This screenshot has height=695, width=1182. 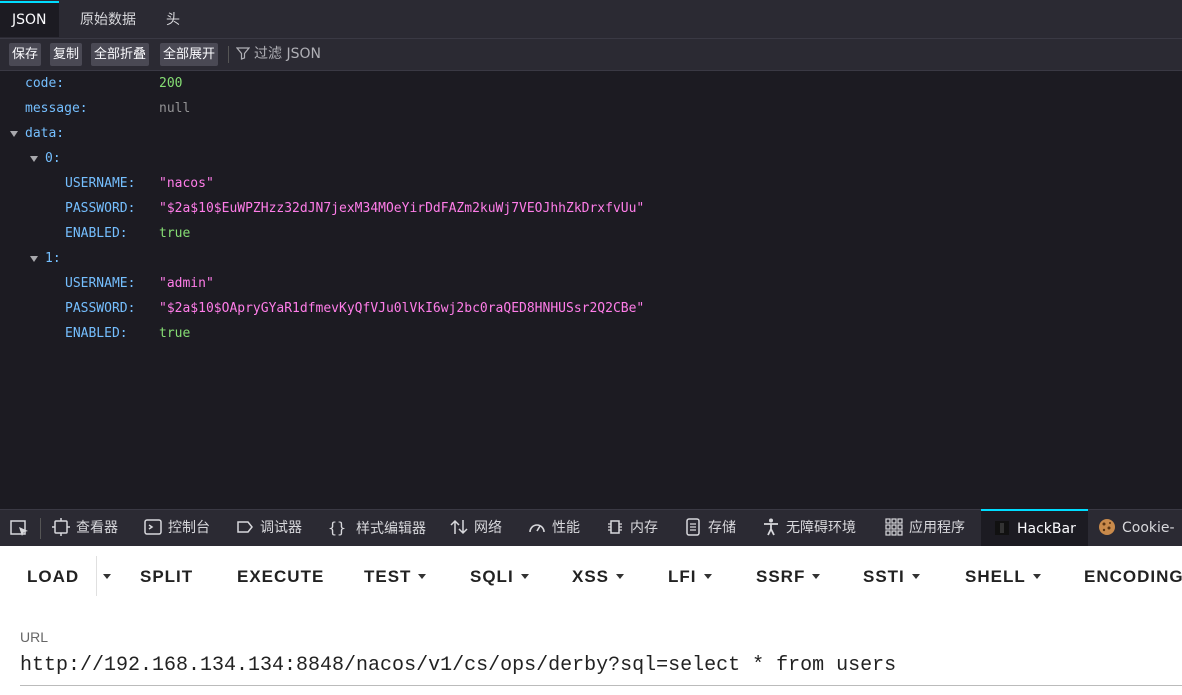 What do you see at coordinates (66, 54) in the screenshot?
I see `copy-button: 复制` at bounding box center [66, 54].